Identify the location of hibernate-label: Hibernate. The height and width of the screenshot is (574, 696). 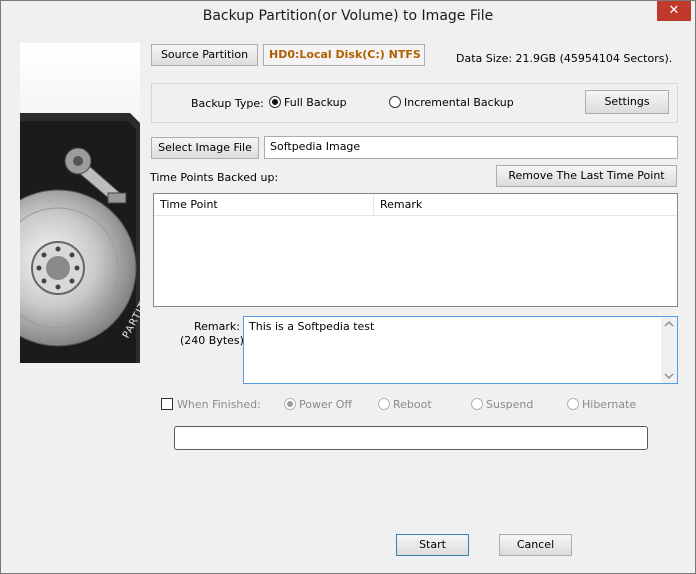
(609, 404).